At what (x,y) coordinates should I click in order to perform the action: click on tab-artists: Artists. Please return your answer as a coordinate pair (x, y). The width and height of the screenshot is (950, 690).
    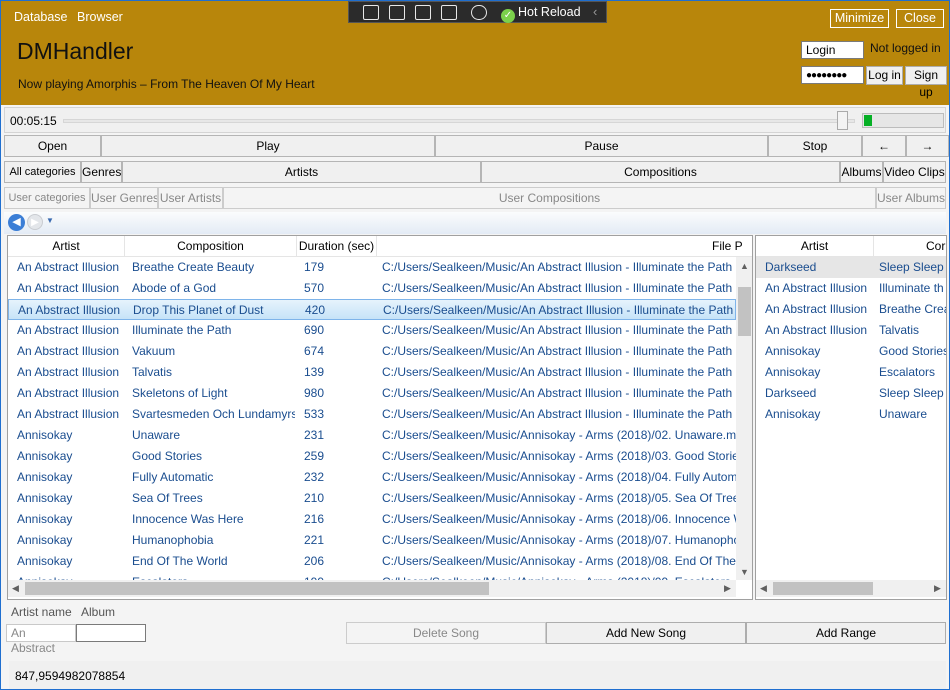
    Looking at the image, I should click on (301, 172).